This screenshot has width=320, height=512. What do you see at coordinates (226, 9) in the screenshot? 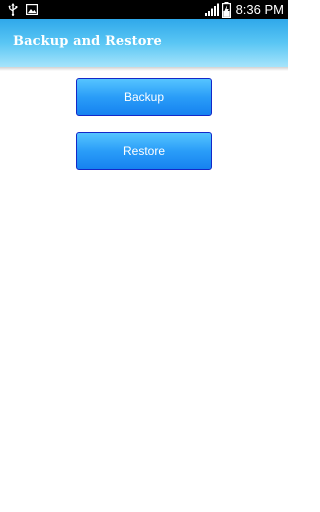
I see `battery-charging-icon` at bounding box center [226, 9].